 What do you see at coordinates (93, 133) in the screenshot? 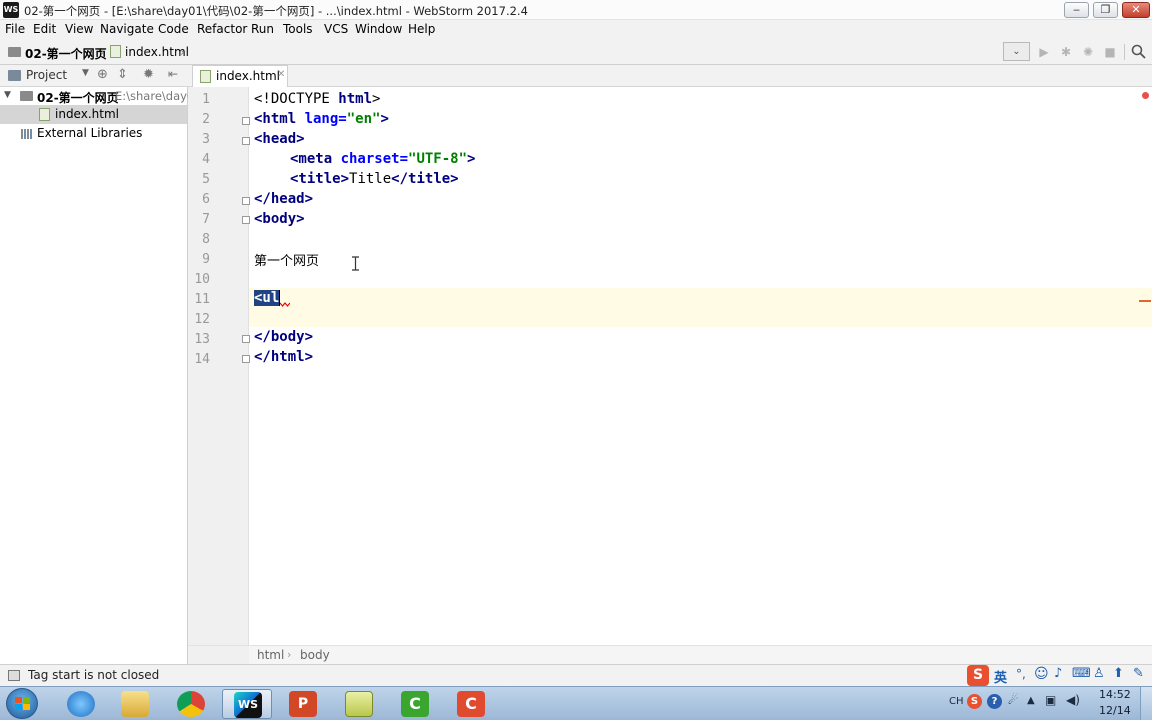
I see `tree-libraries-row: External Libraries` at bounding box center [93, 133].